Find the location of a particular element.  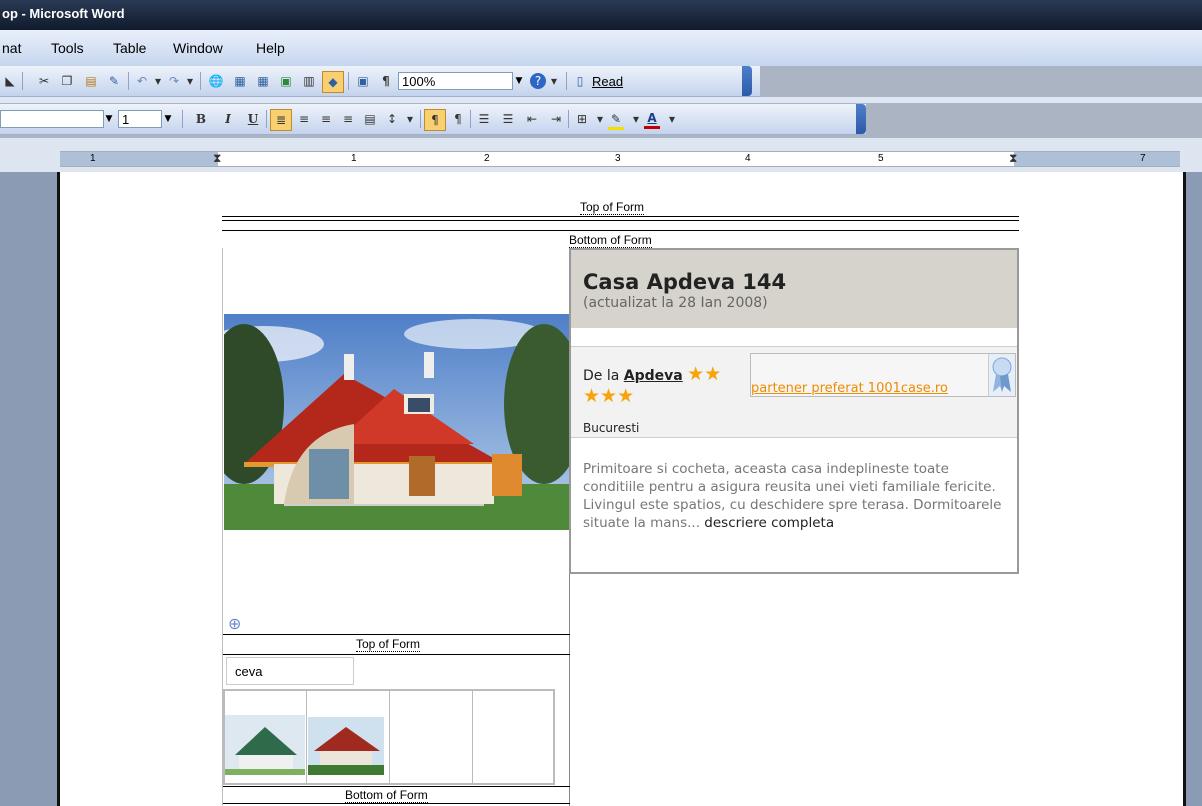

insert-table-icon: ▦ is located at coordinates (263, 81).